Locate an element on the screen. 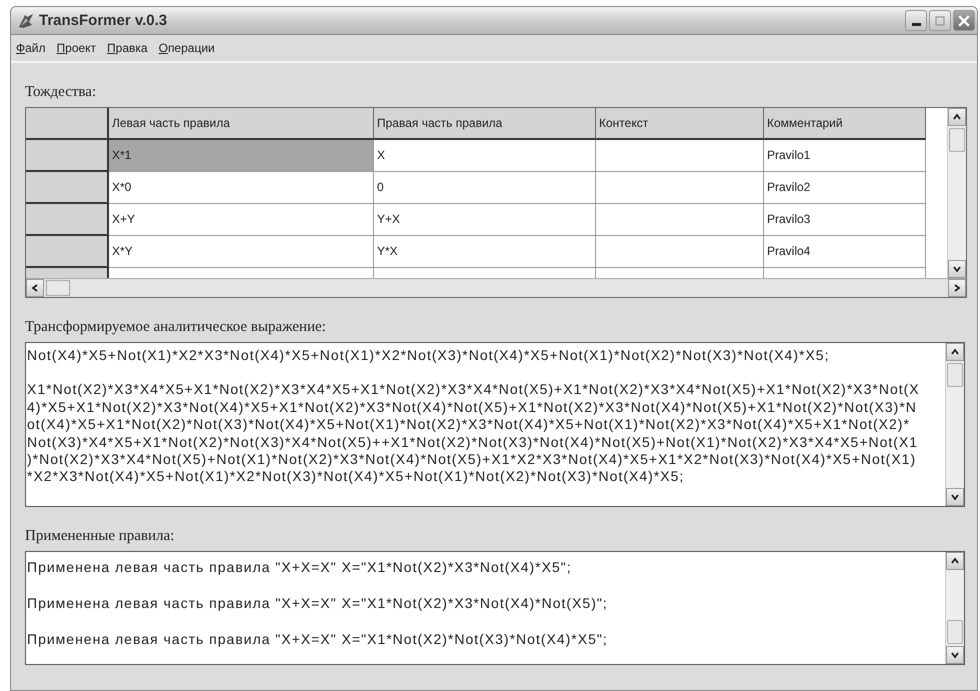  minimize-button is located at coordinates (916, 20).